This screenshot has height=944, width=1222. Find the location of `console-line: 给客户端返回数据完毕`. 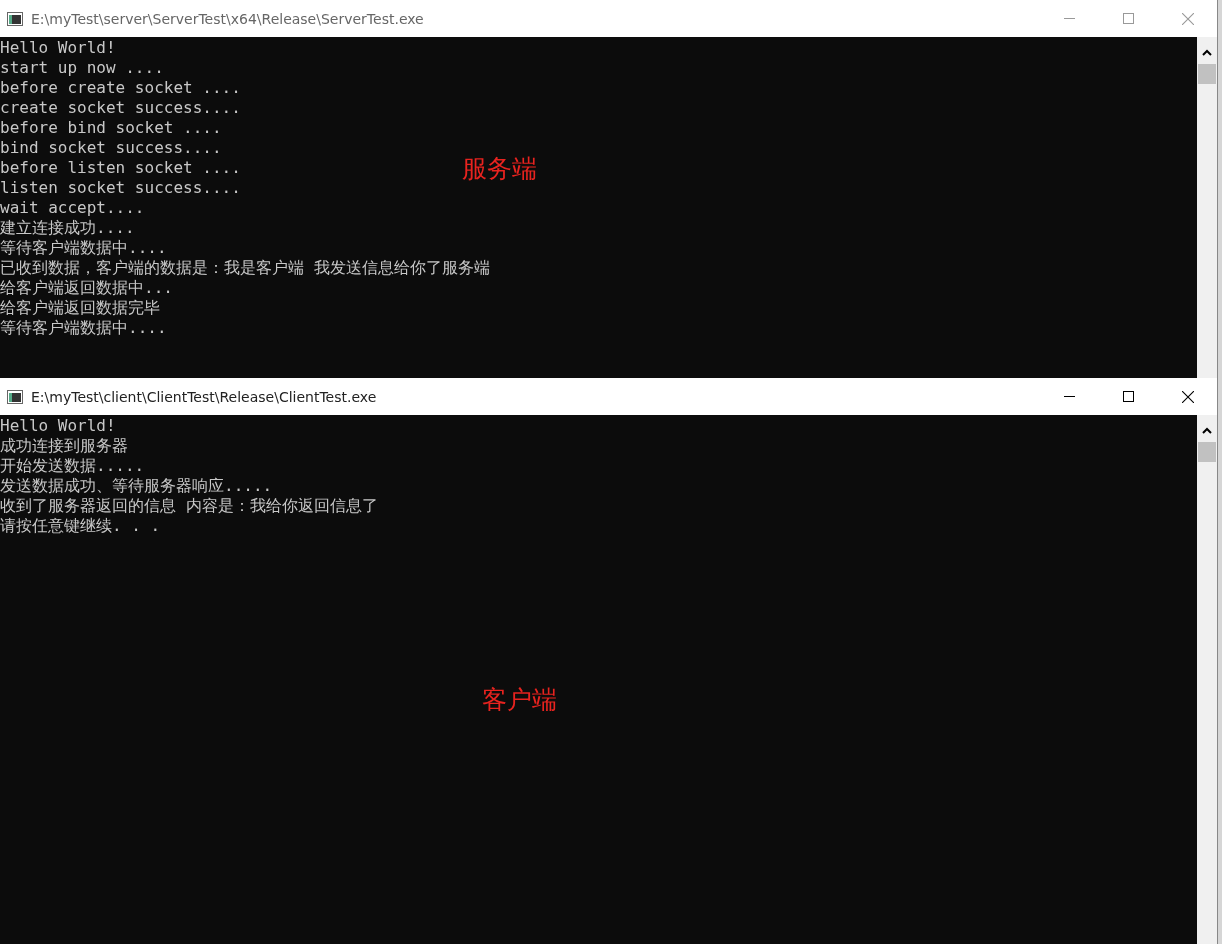

console-line: 给客户端返回数据完毕 is located at coordinates (80, 308).